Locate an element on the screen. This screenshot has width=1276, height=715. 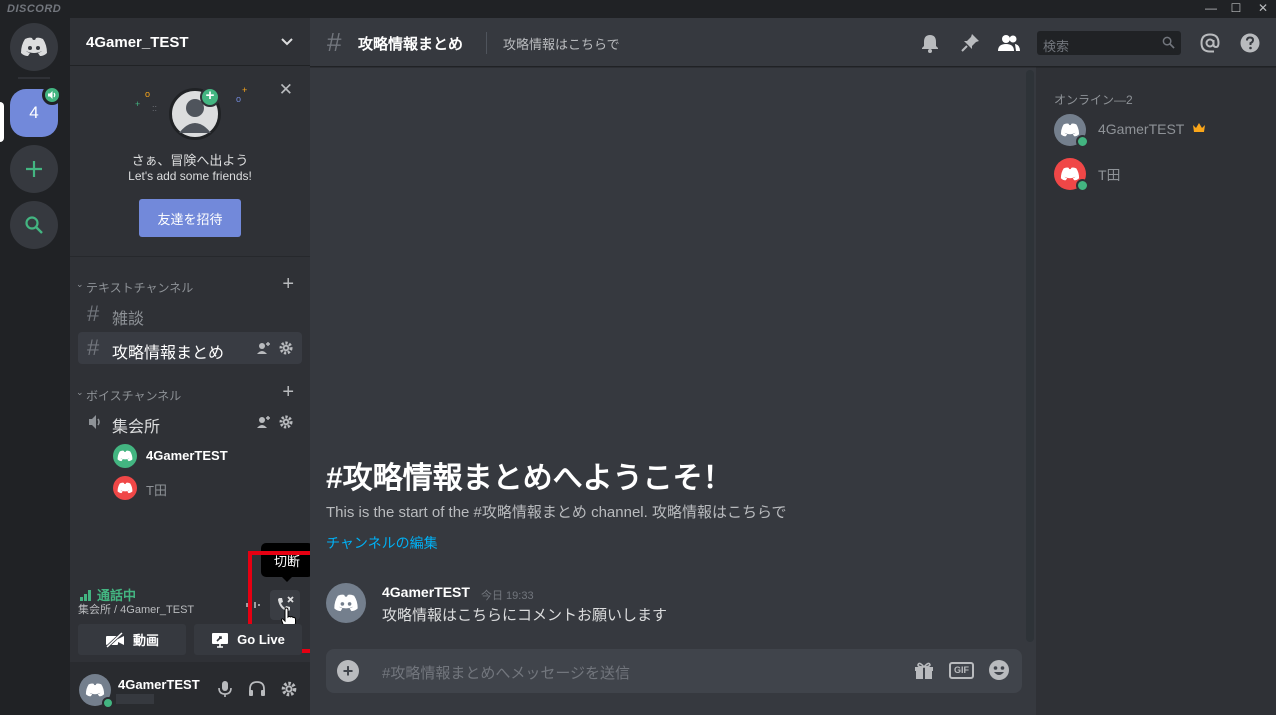
member-name: 4GamerTEST is located at coordinates (1141, 129).